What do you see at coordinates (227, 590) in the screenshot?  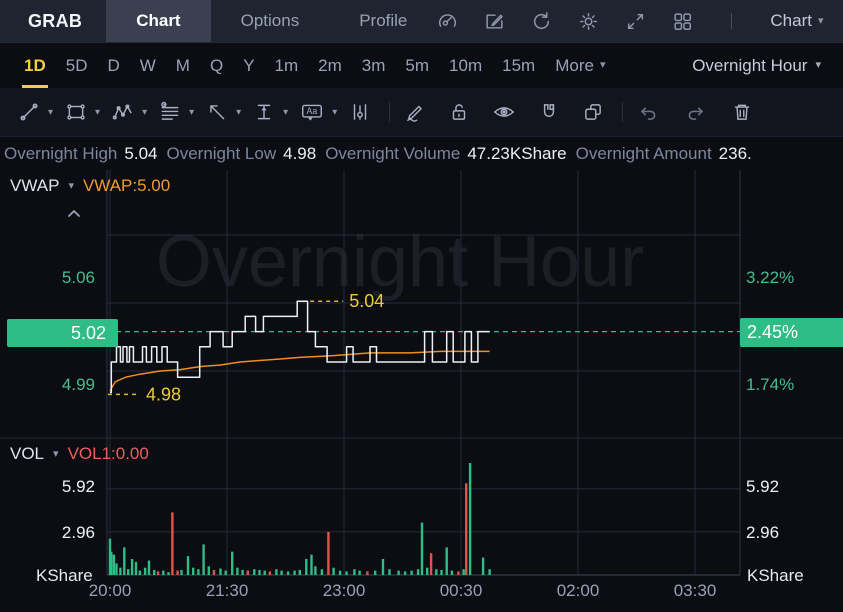 I see `time-axis-label: 21:30` at bounding box center [227, 590].